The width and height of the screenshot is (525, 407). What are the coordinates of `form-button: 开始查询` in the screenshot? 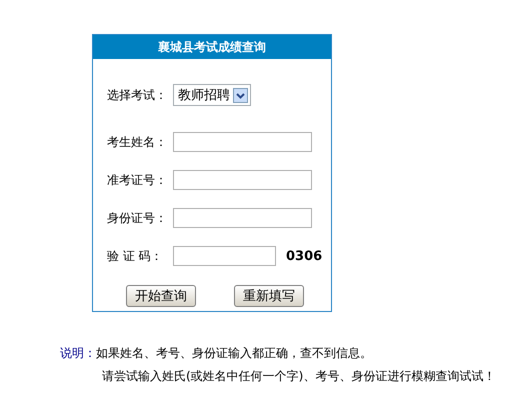 It's located at (161, 296).